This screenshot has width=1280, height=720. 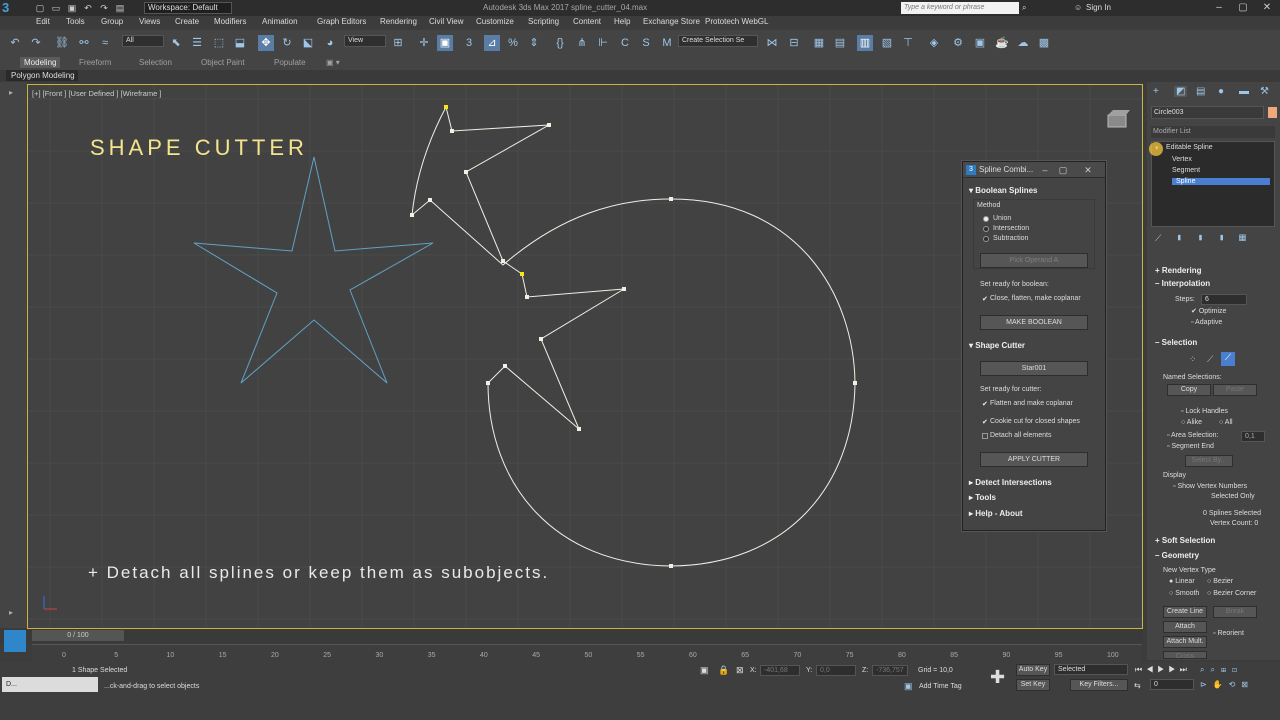 I want to click on geometry-rollout: – Geometry, so click(x=1177, y=555).